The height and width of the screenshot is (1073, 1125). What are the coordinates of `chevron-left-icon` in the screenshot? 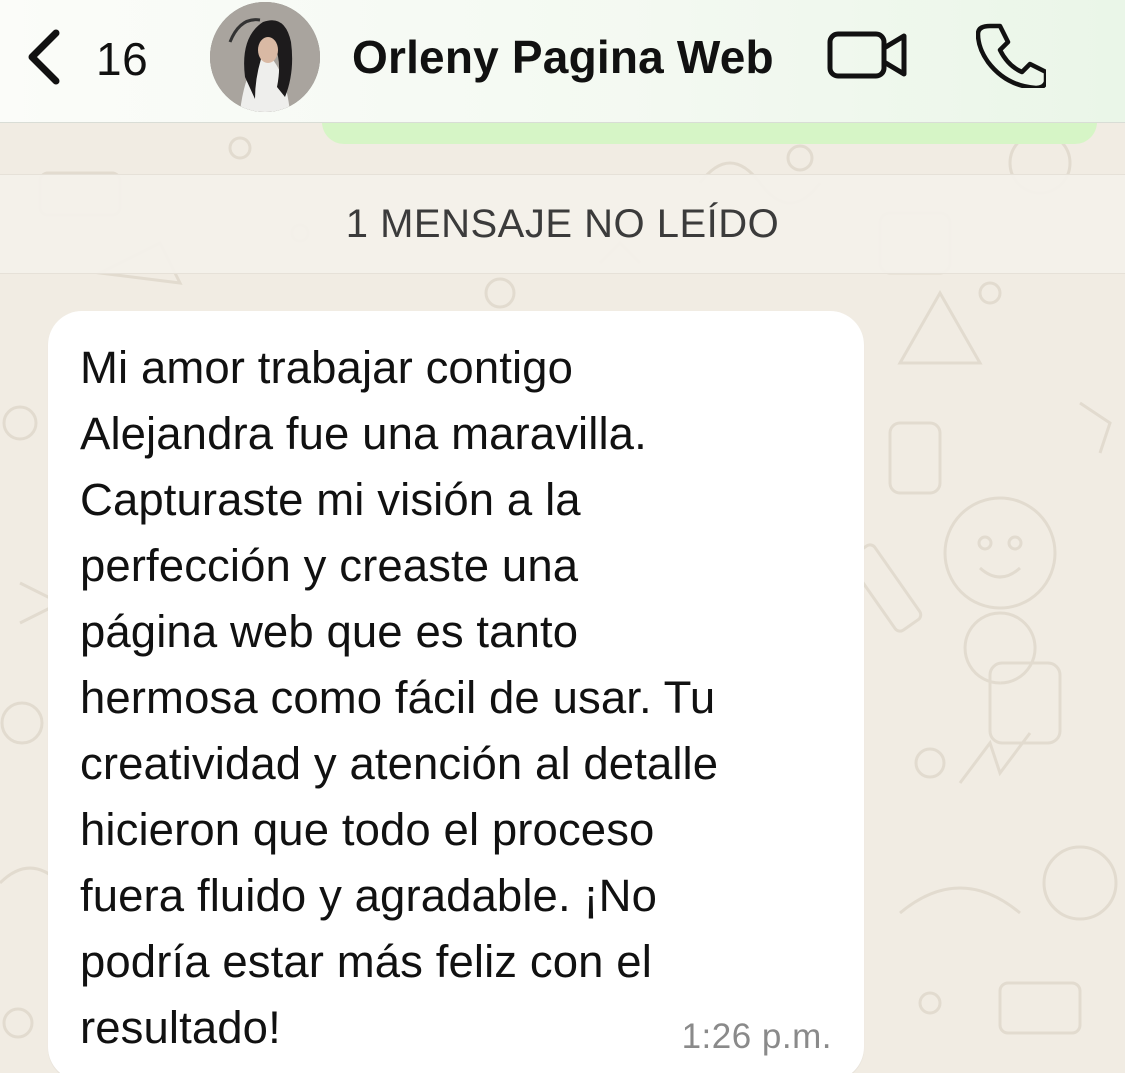 It's located at (44, 59).